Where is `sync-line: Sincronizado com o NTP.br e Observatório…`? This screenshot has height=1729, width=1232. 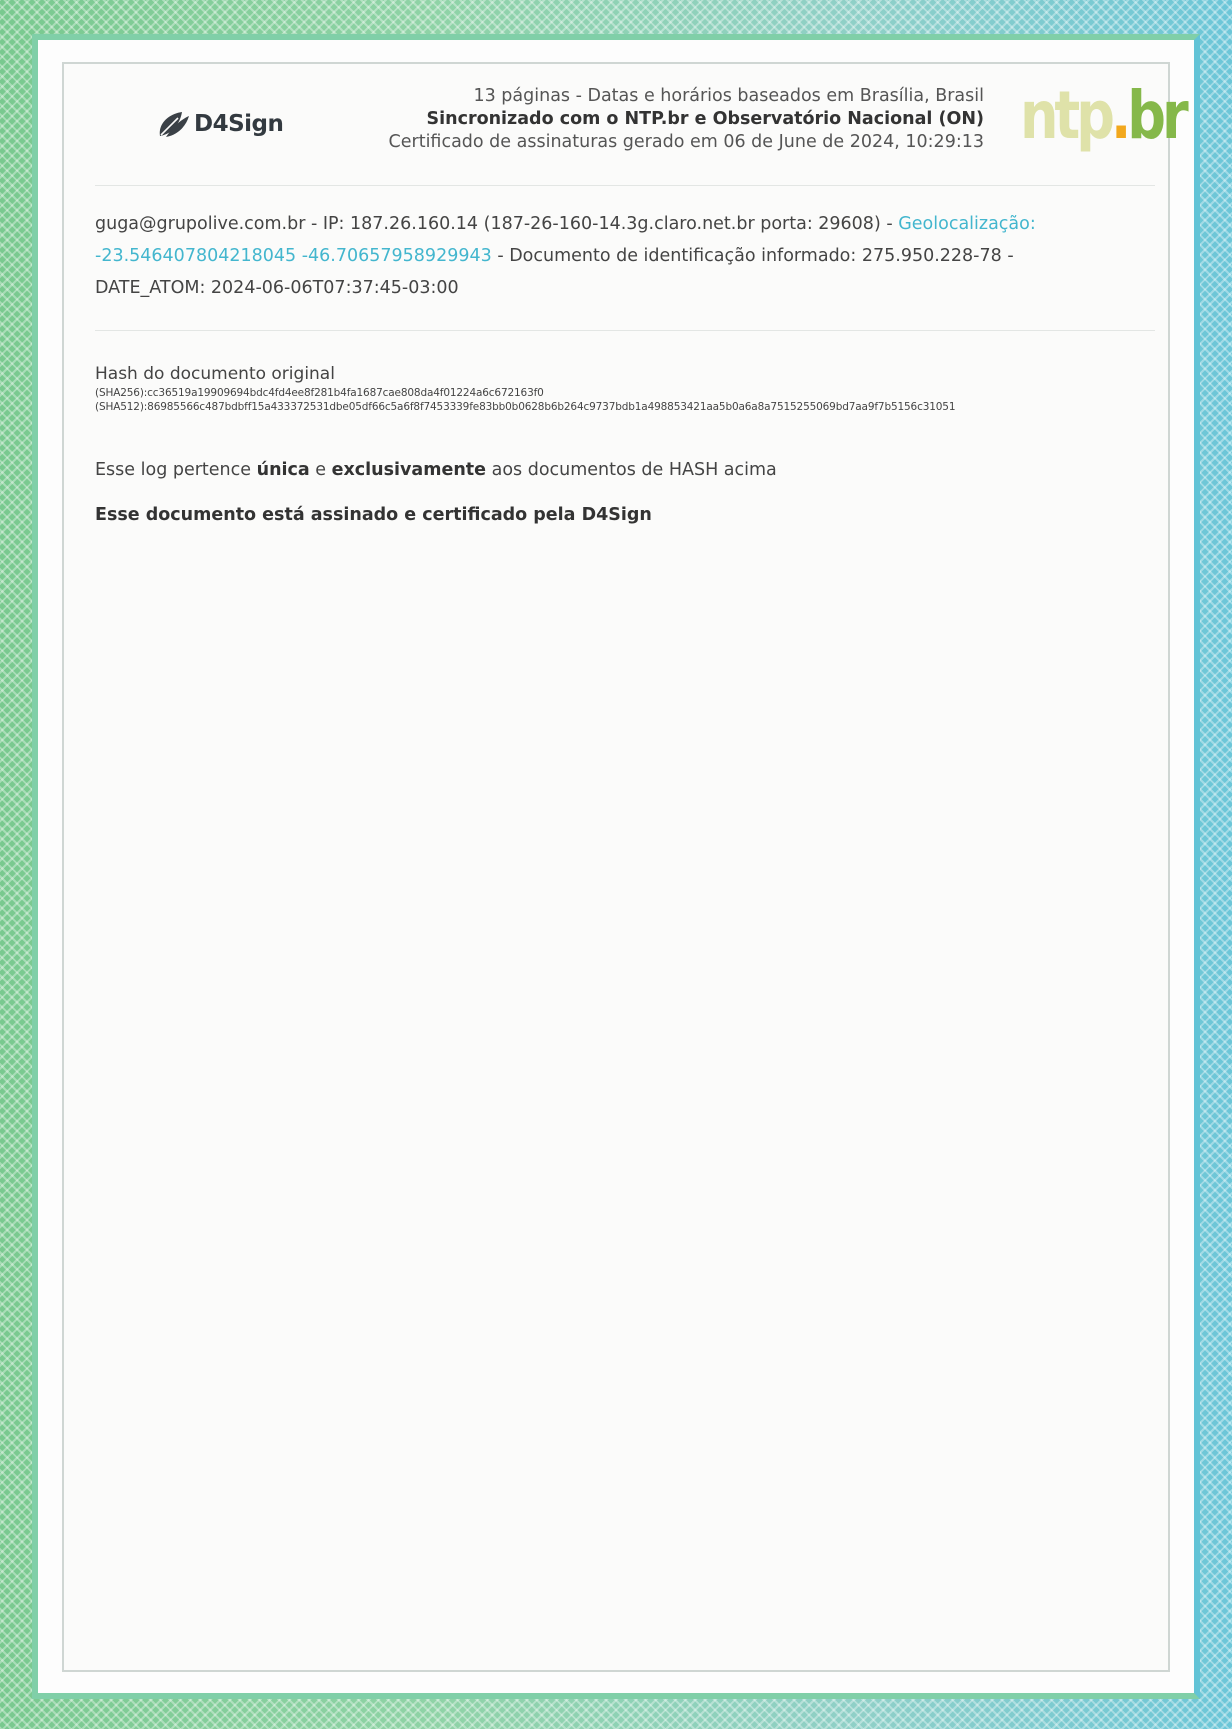 sync-line: Sincronizado com o NTP.br e Observatório… is located at coordinates (705, 119).